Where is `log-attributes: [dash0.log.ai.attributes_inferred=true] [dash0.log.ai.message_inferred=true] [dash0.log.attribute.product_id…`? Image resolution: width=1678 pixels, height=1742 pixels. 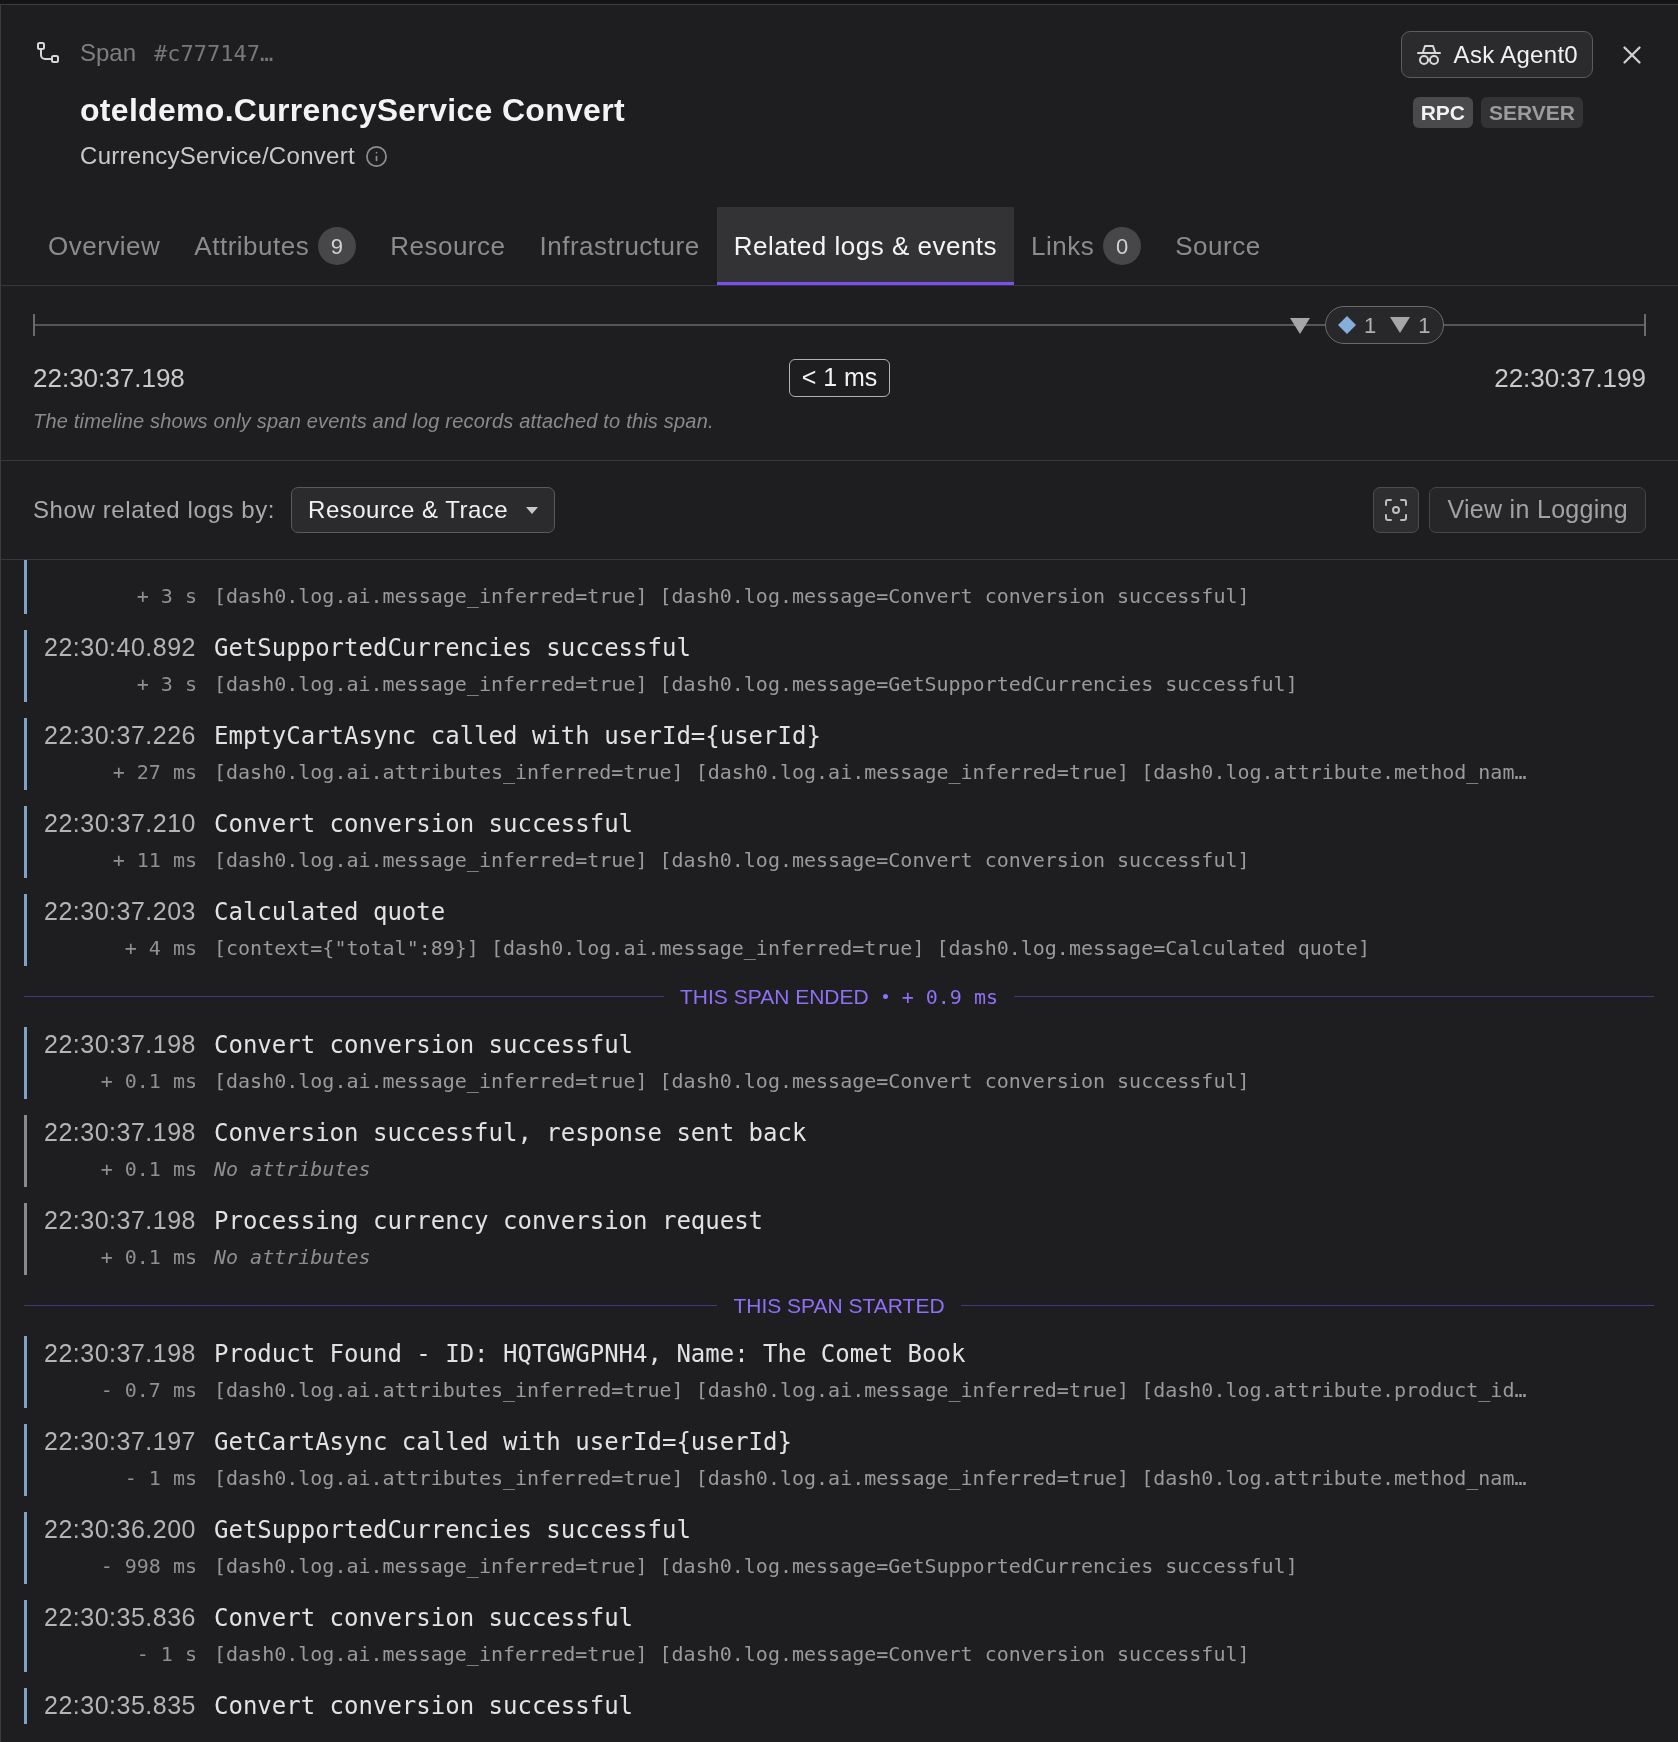 log-attributes: [dash0.log.ai.attributes_inferred=true] [dash0.log.ai.message_inferred=true] [dash0.log.attribute.product_id… is located at coordinates (870, 1390).